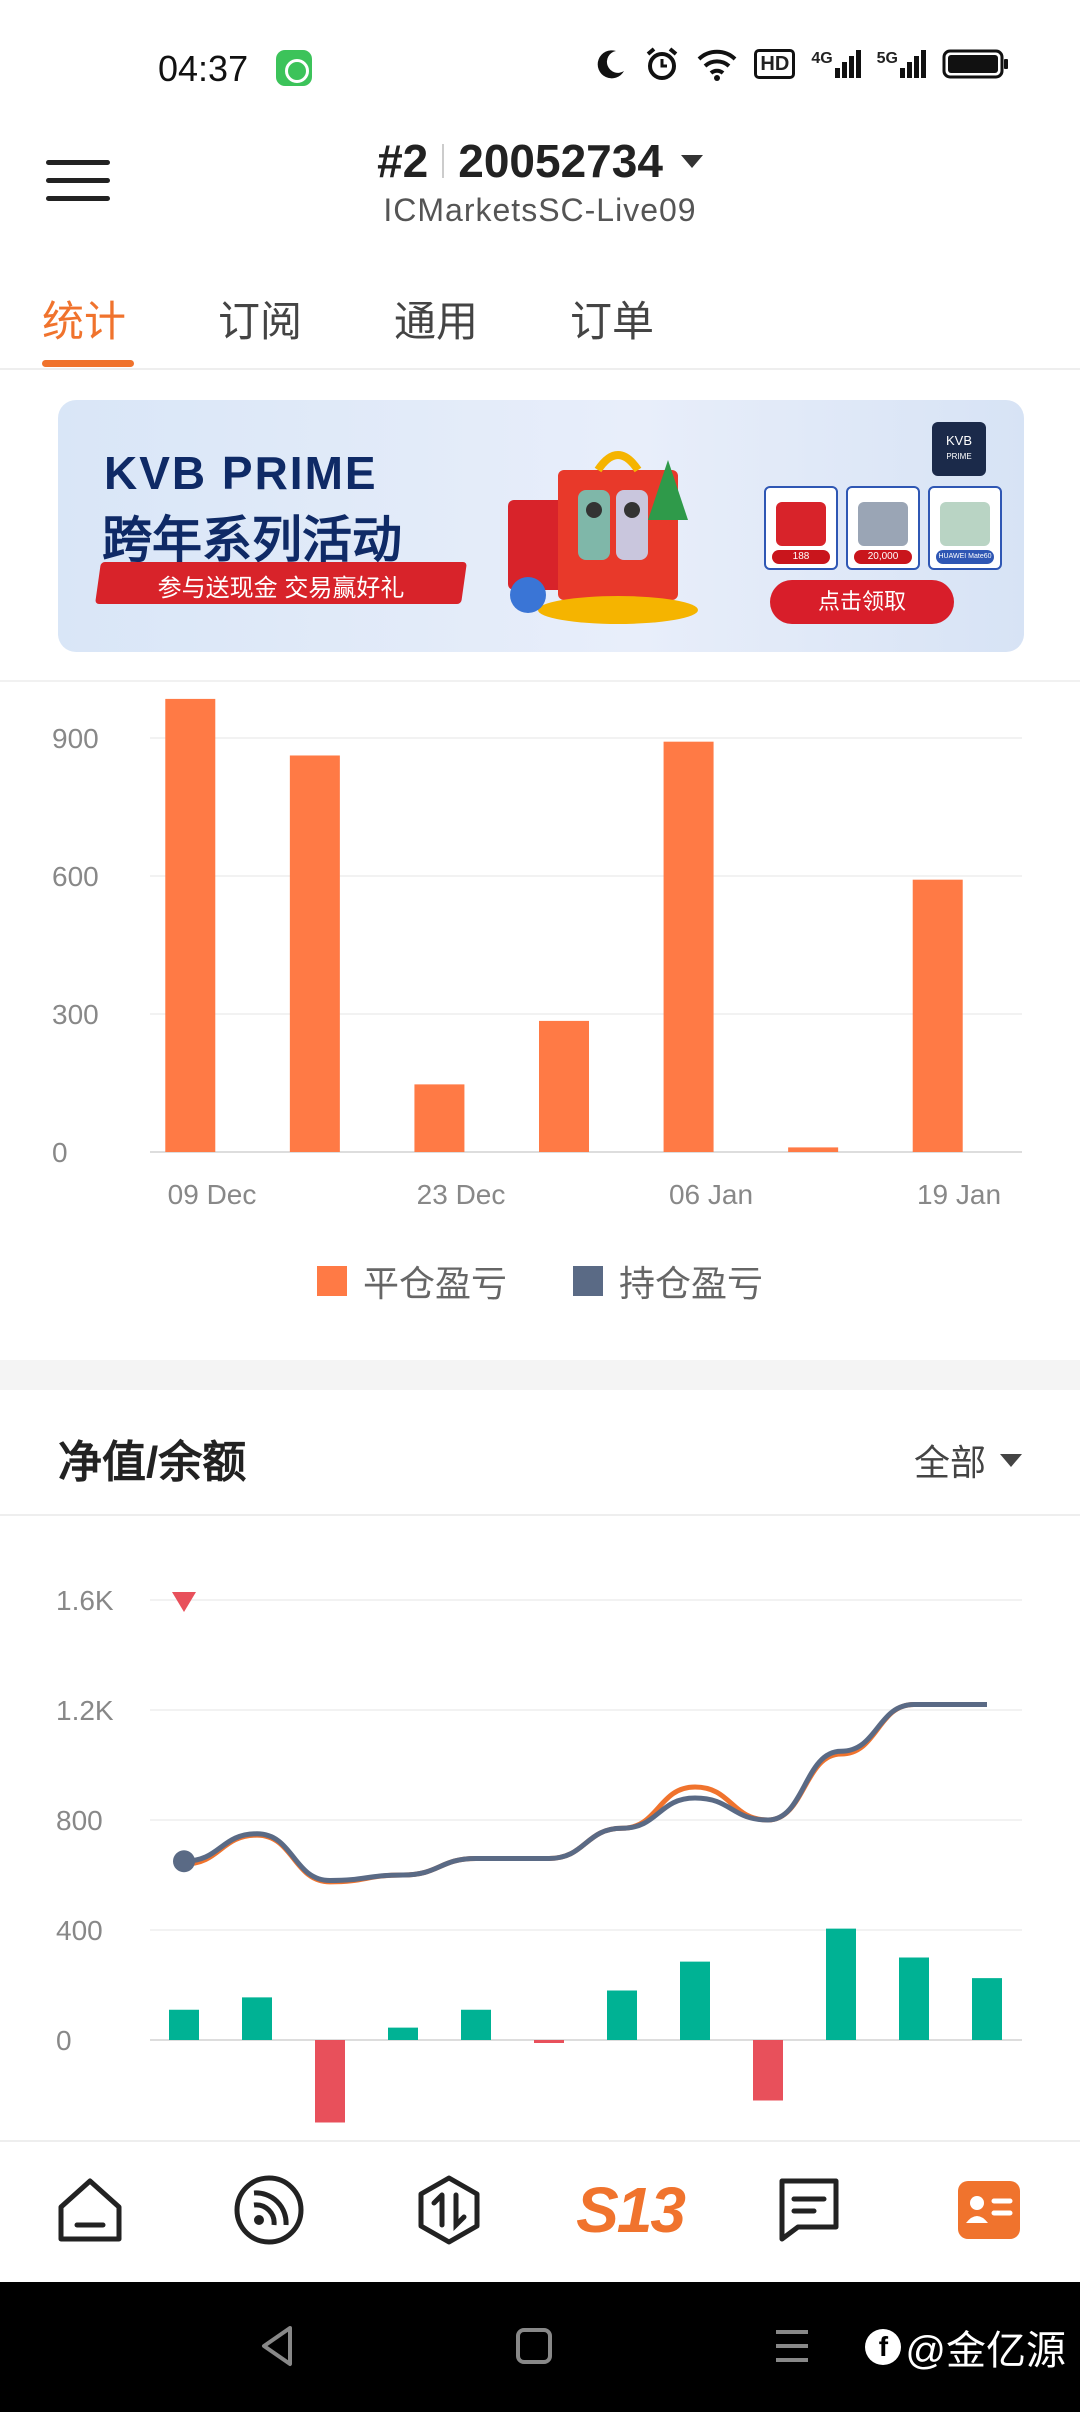 The width and height of the screenshot is (1080, 2412). I want to click on battery-icon, so click(975, 64).